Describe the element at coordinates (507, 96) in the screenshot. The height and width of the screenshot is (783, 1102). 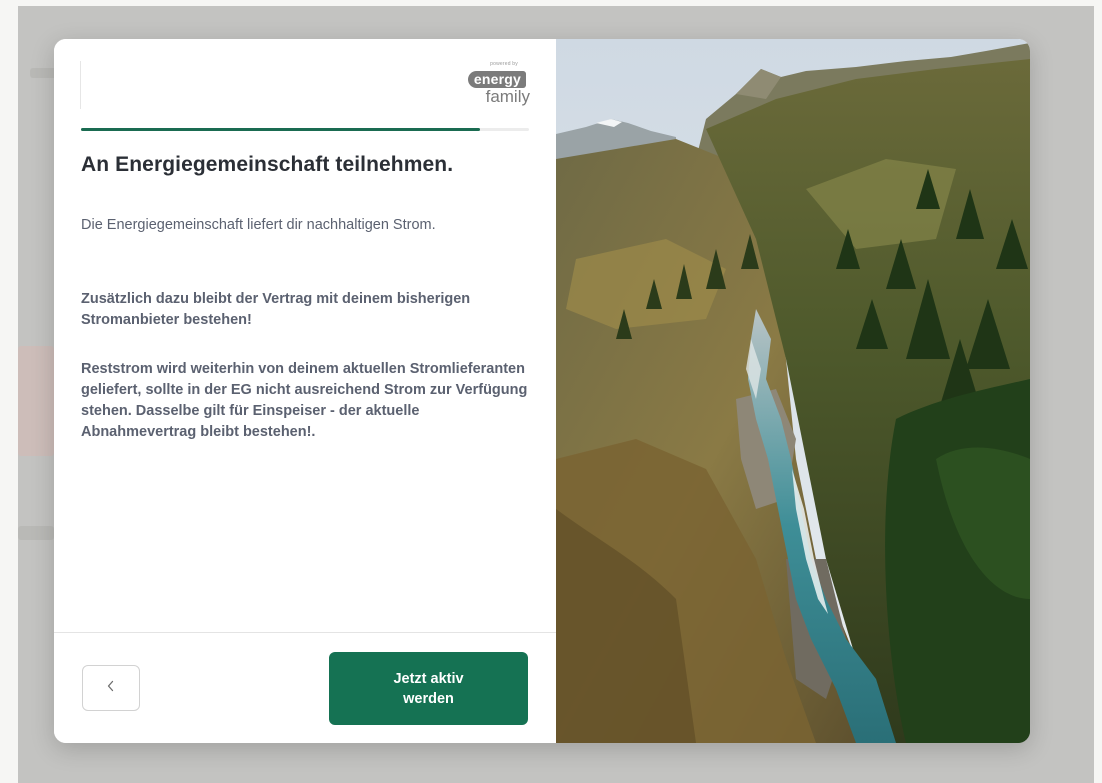
I see `logo-word-family: family` at that location.